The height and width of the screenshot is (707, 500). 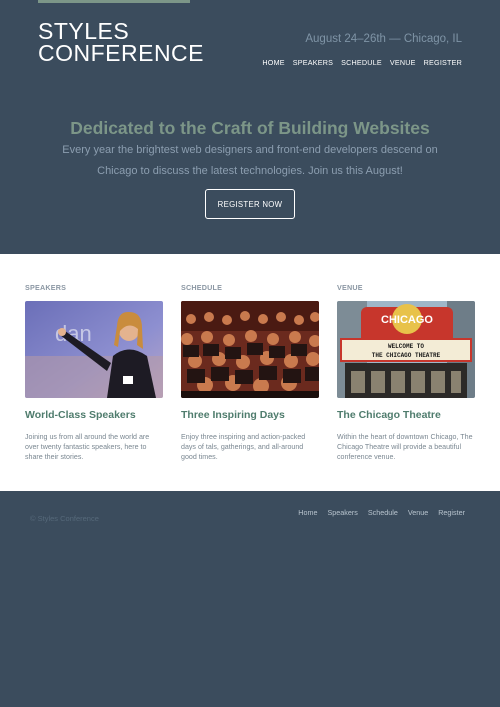 What do you see at coordinates (64, 518) in the screenshot?
I see `copyright: © Styles Conference` at bounding box center [64, 518].